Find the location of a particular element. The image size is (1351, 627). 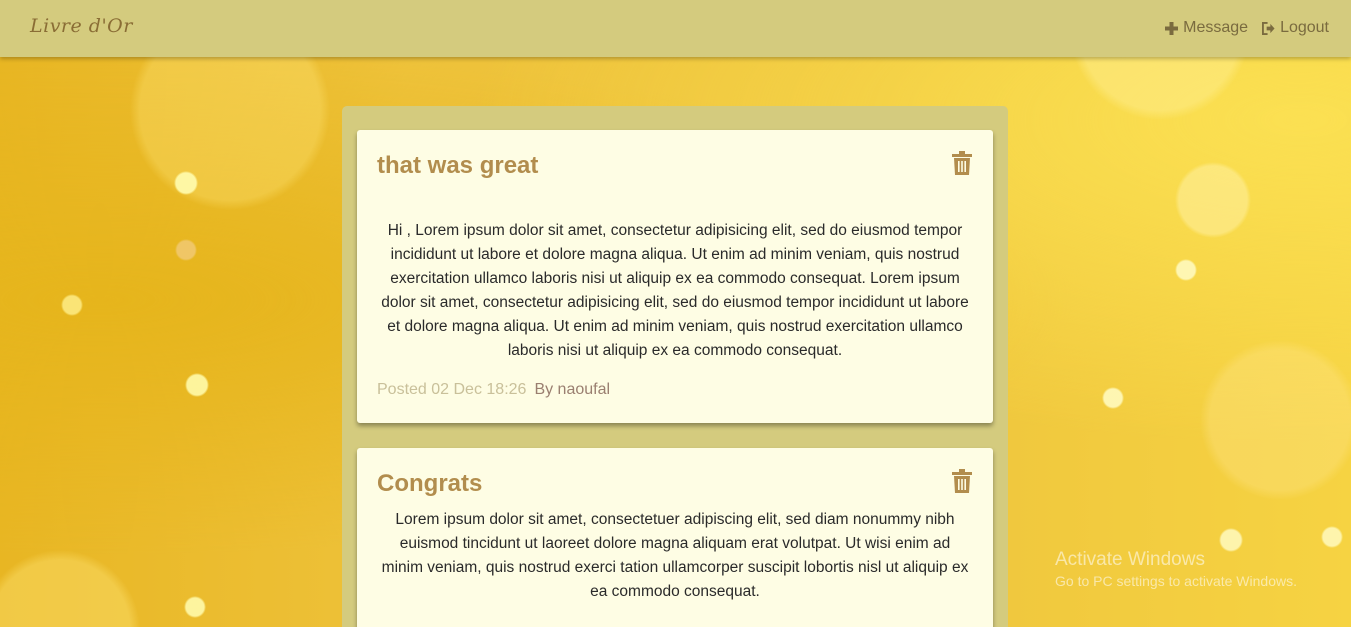

navbar: Livre d'Or Message Logout is located at coordinates (675, 28).